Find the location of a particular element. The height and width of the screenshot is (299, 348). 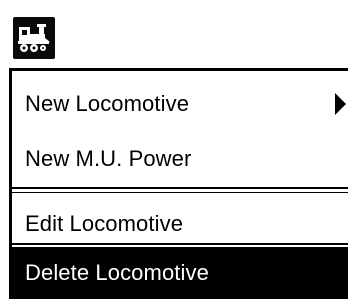

locomotive-toolbar-button is located at coordinates (34, 38).